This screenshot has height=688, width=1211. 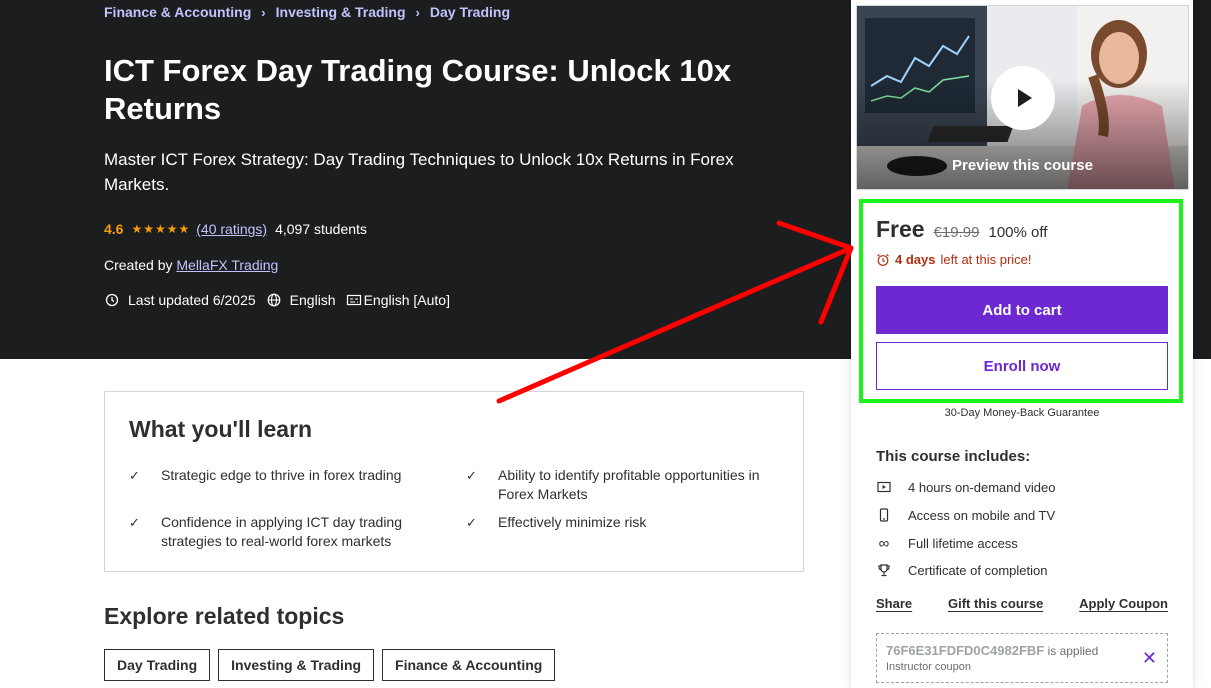 I want to click on instructor-link: MellaFX Trading, so click(x=227, y=265).